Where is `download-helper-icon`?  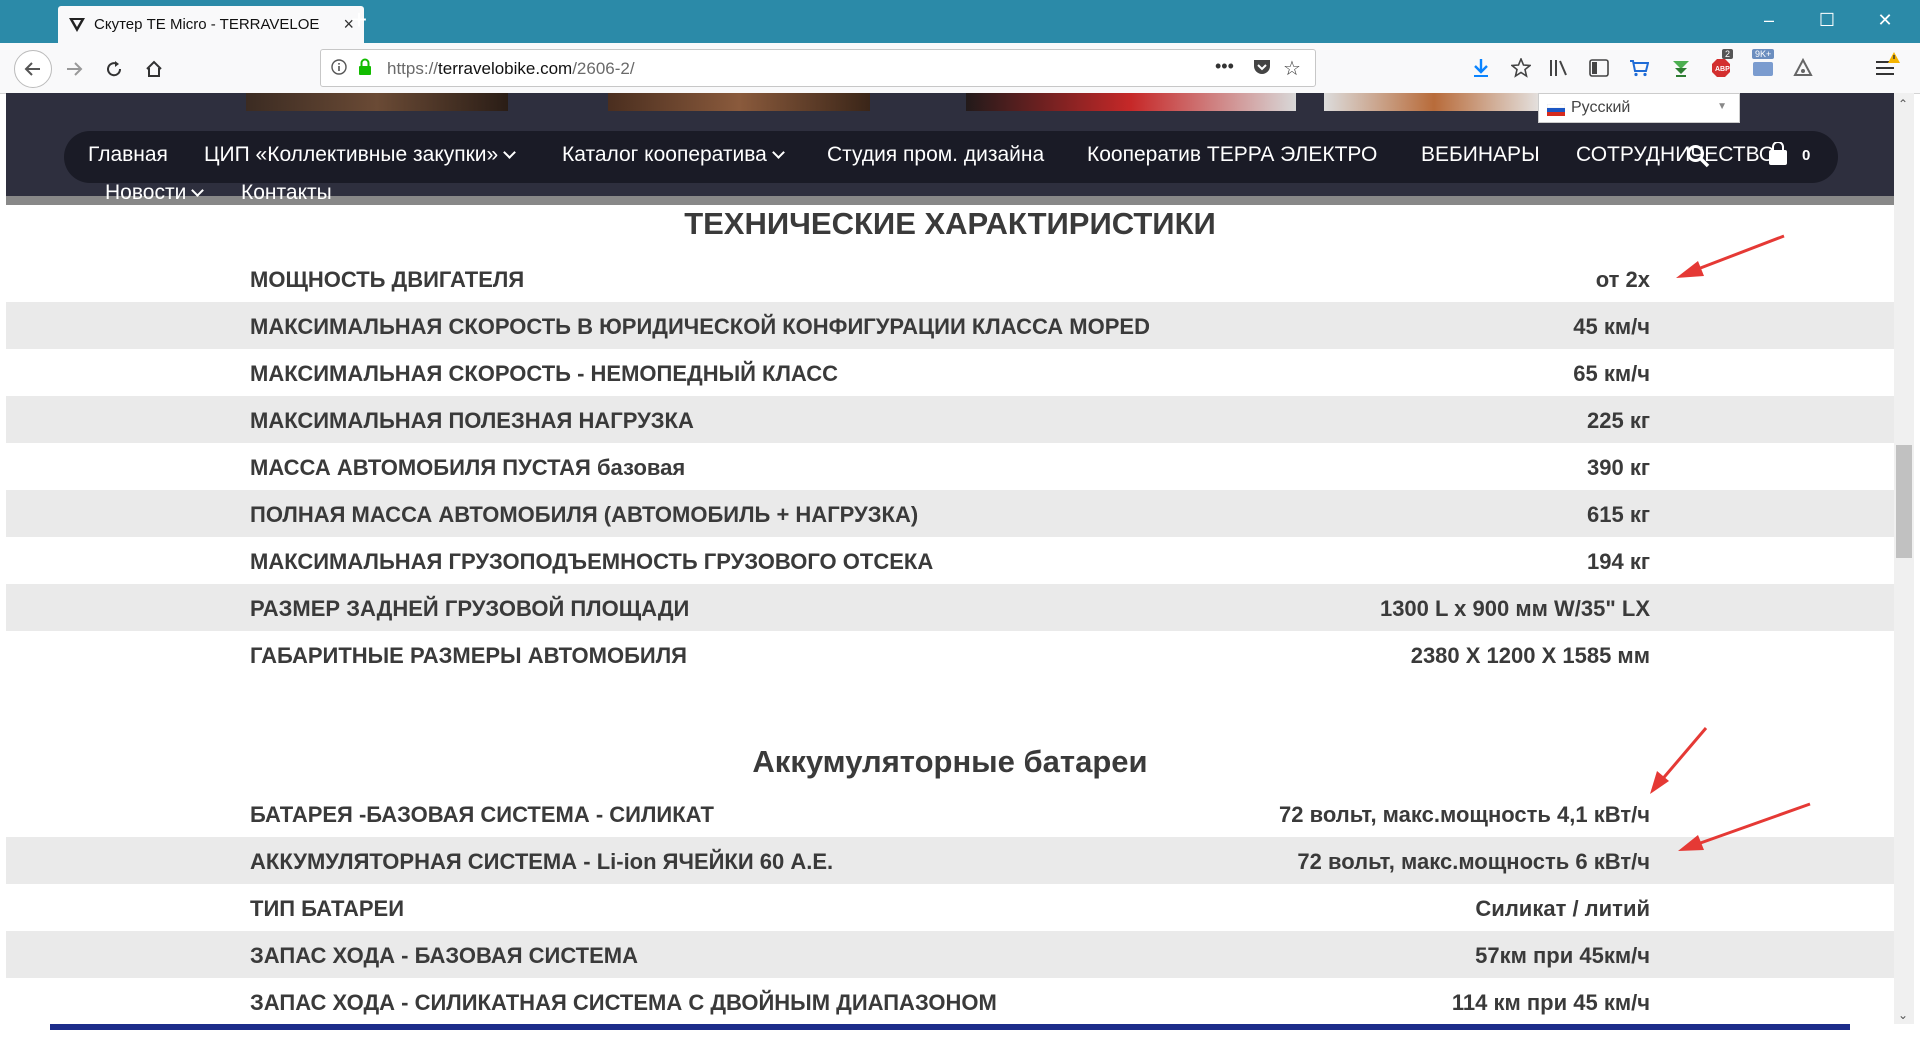 download-helper-icon is located at coordinates (1681, 68).